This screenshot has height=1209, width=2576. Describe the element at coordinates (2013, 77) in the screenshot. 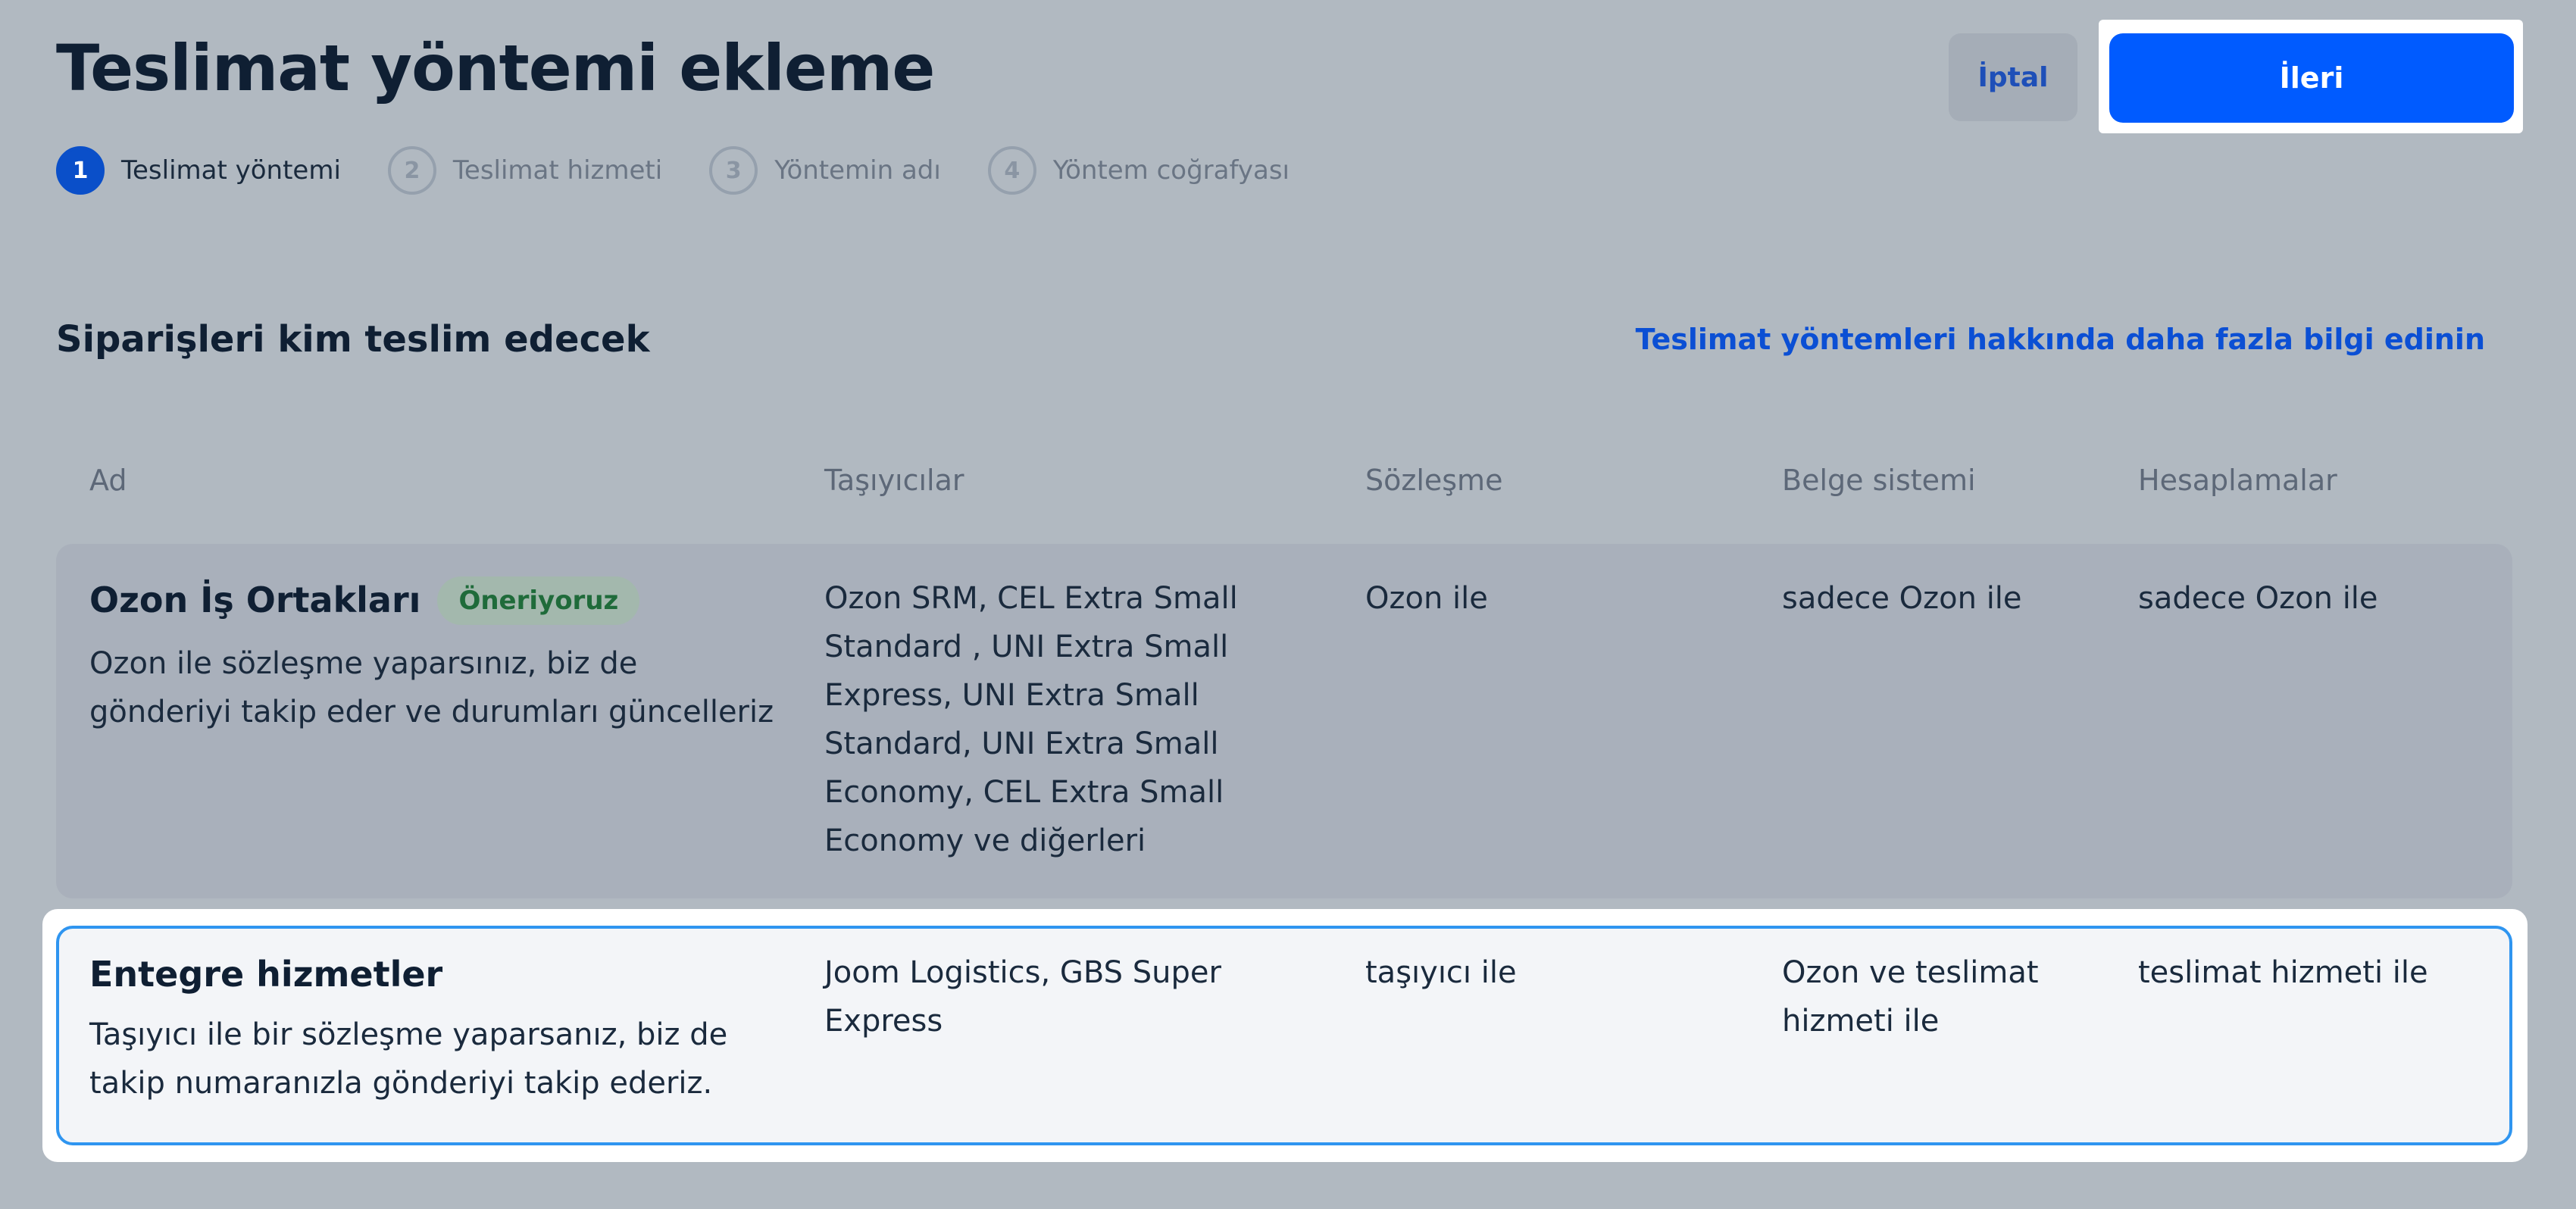

I see `cancel-button: İptal` at that location.